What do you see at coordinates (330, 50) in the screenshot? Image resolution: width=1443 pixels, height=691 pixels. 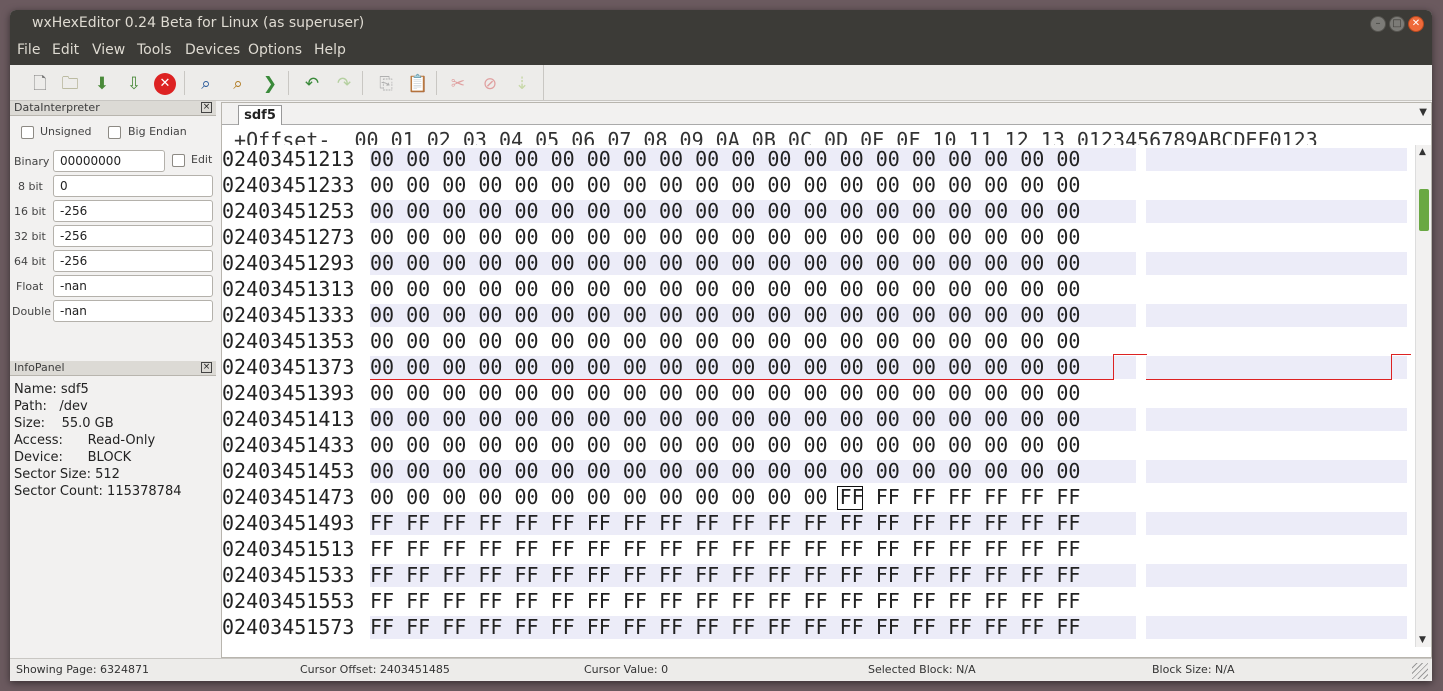 I see `menu-help: Help` at bounding box center [330, 50].